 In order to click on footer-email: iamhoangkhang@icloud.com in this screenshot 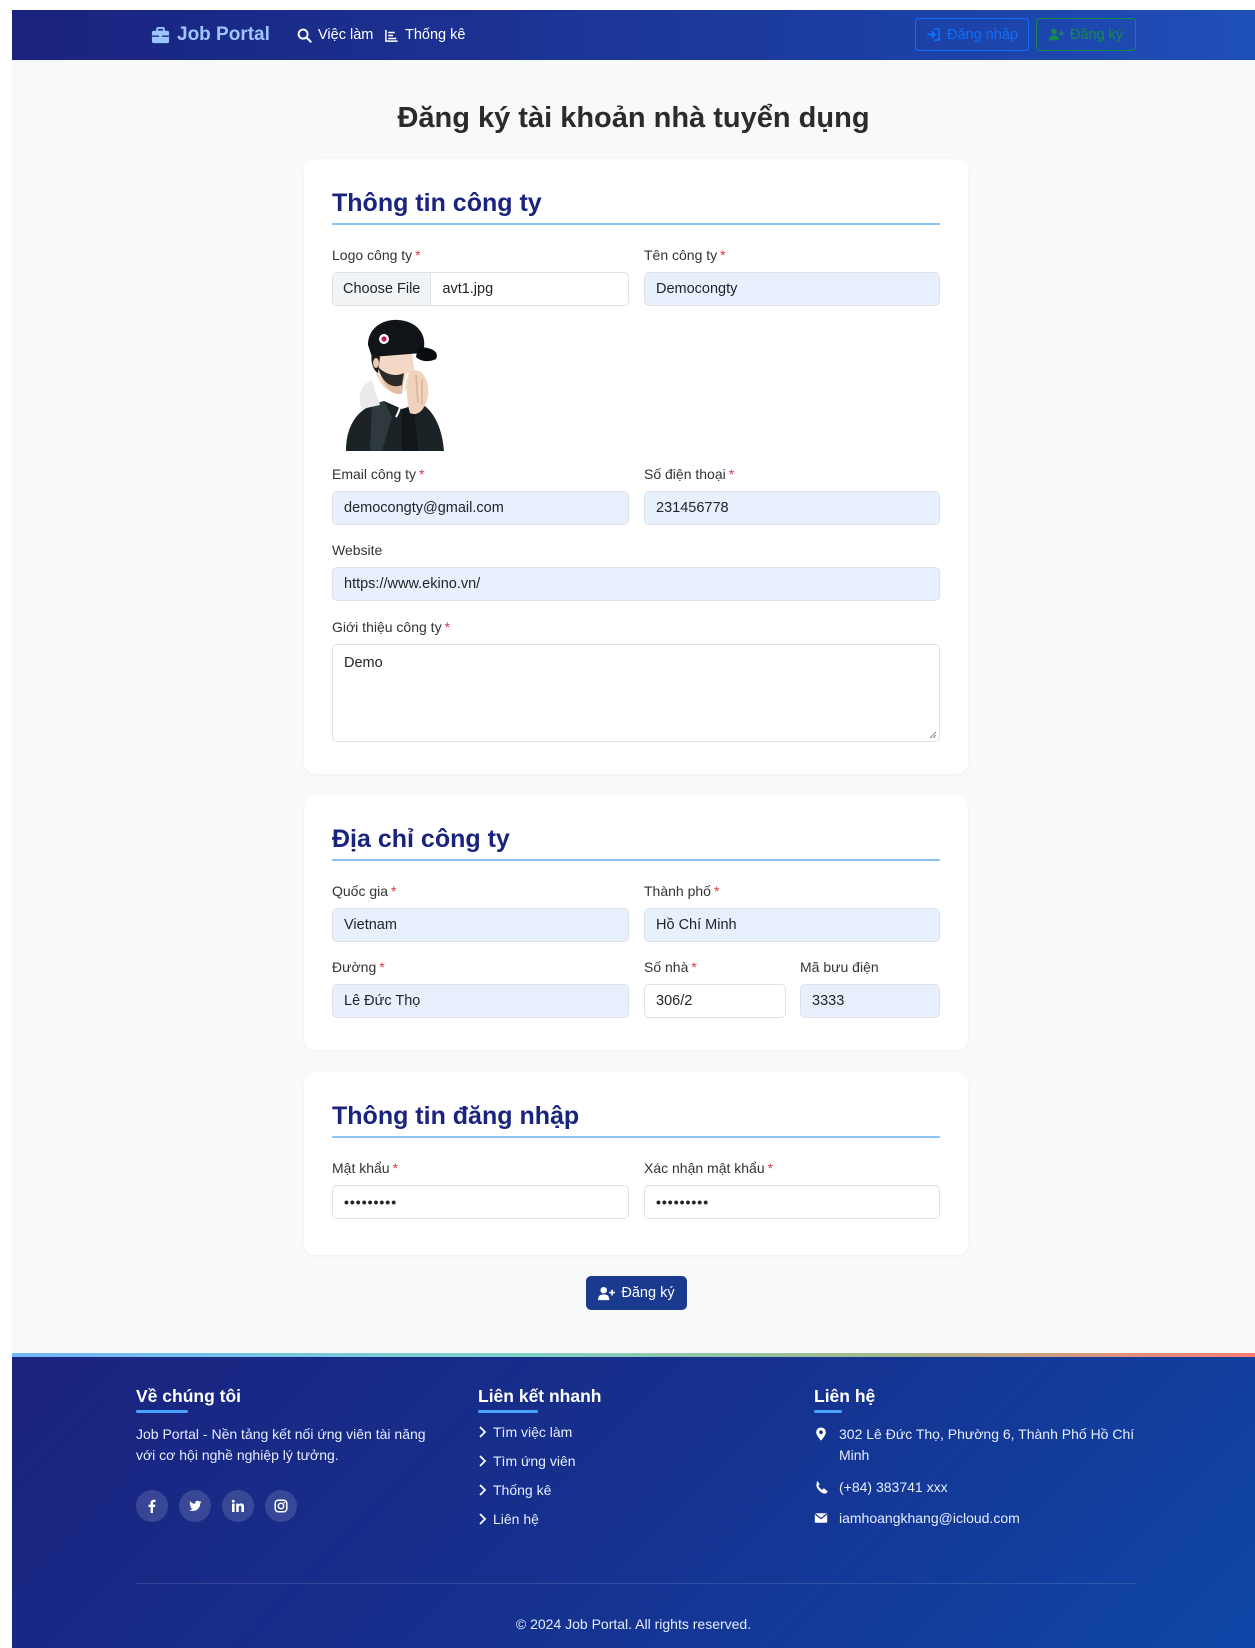, I will do `click(929, 1518)`.